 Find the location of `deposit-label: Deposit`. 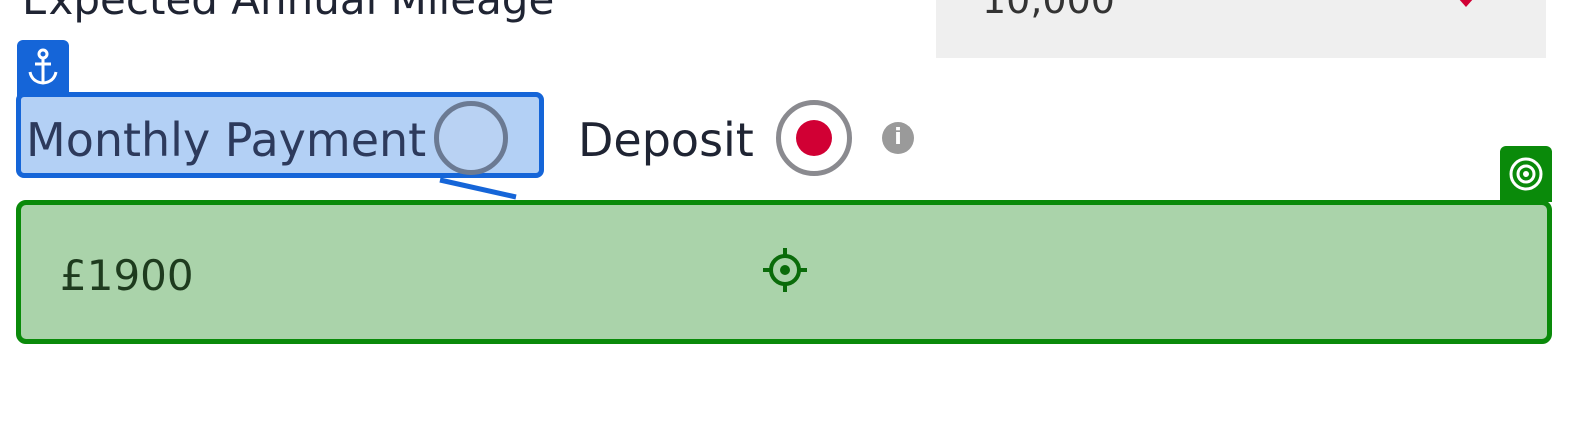

deposit-label: Deposit is located at coordinates (666, 140).